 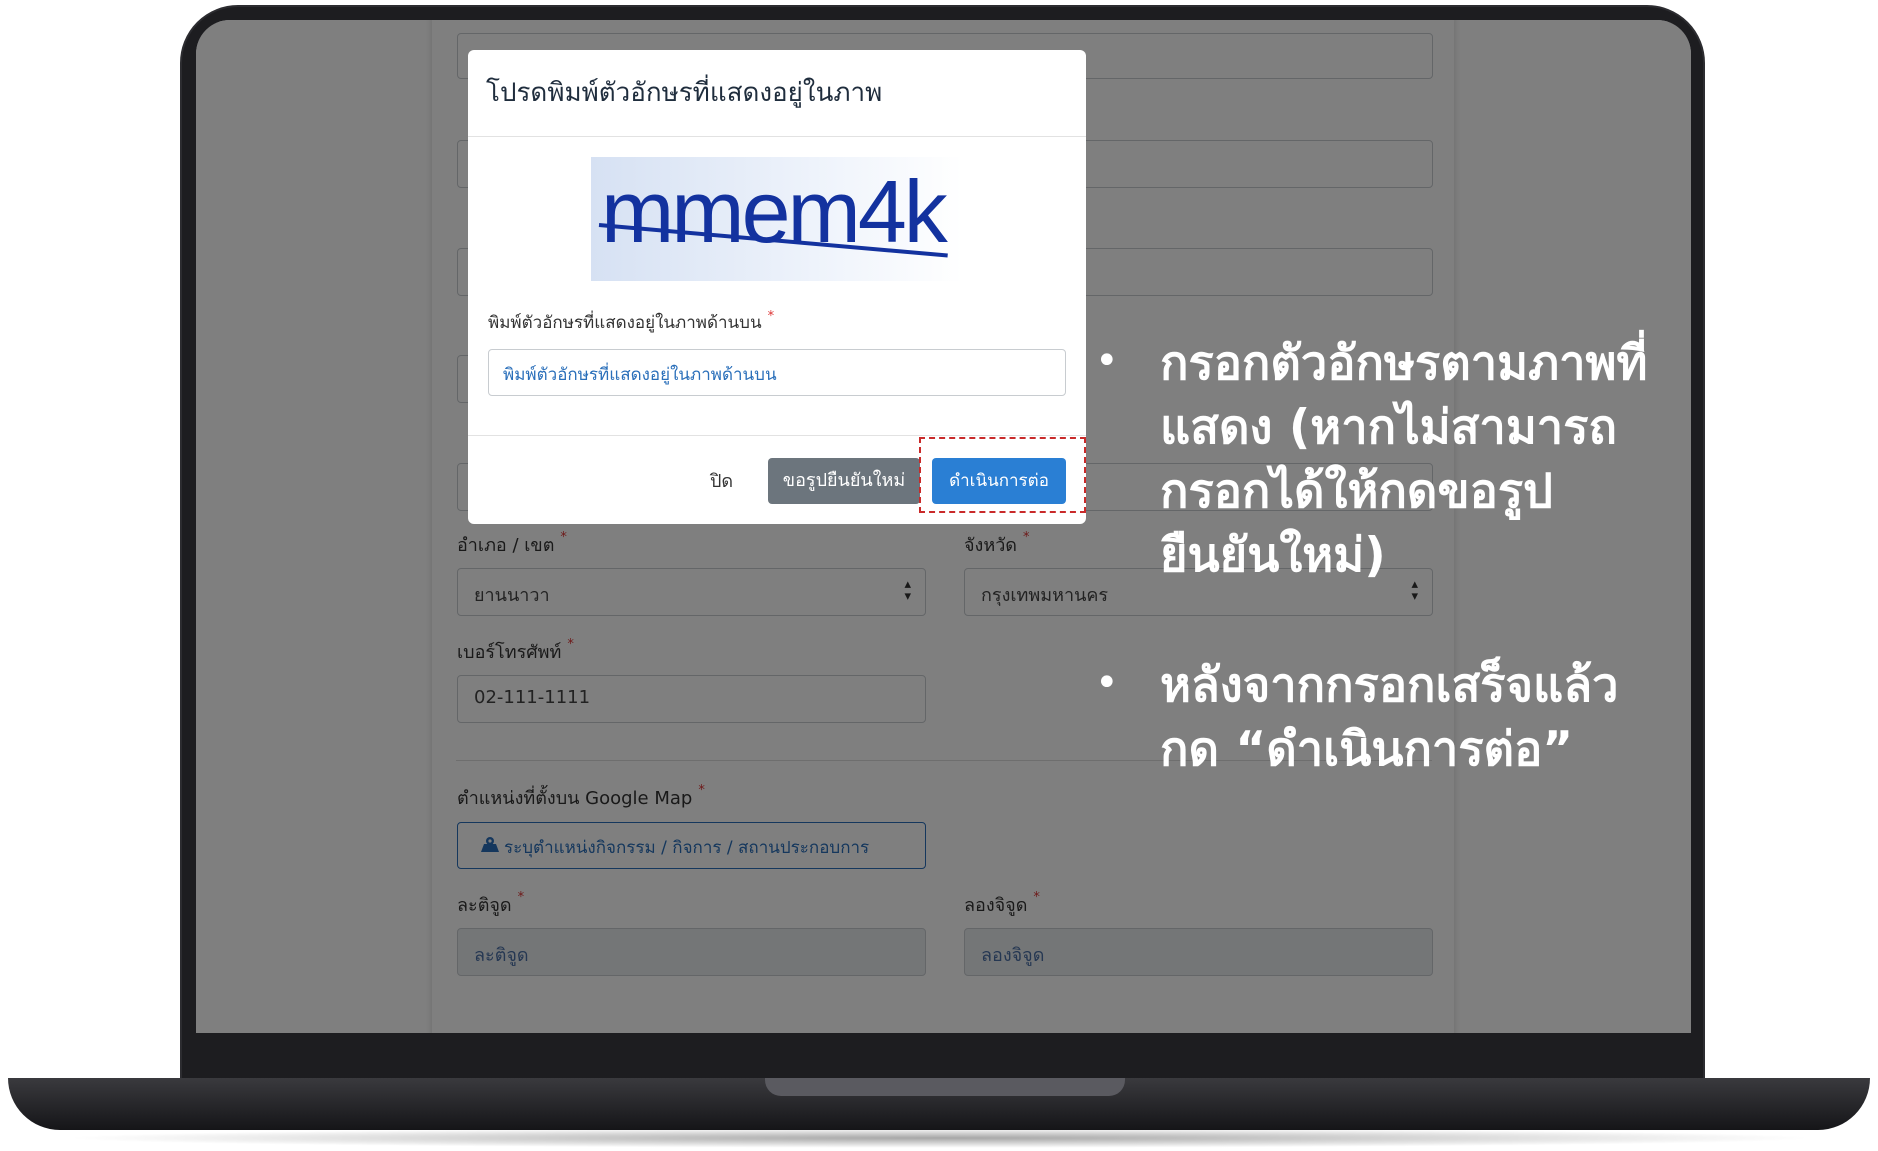 I want to click on close-button: ปิด, so click(x=721, y=480).